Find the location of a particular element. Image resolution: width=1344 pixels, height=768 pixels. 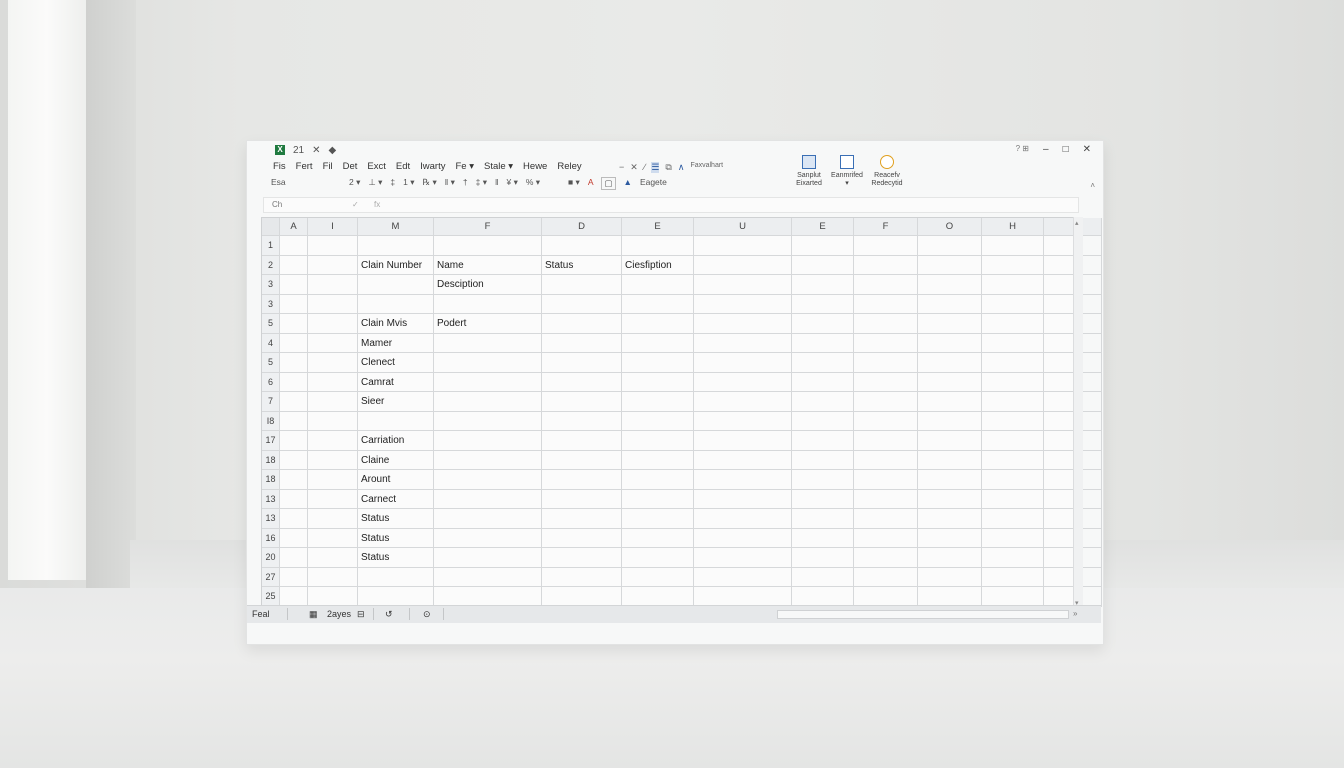

vertical-scrollbar: ▴ ▾ is located at coordinates (1078, 413).